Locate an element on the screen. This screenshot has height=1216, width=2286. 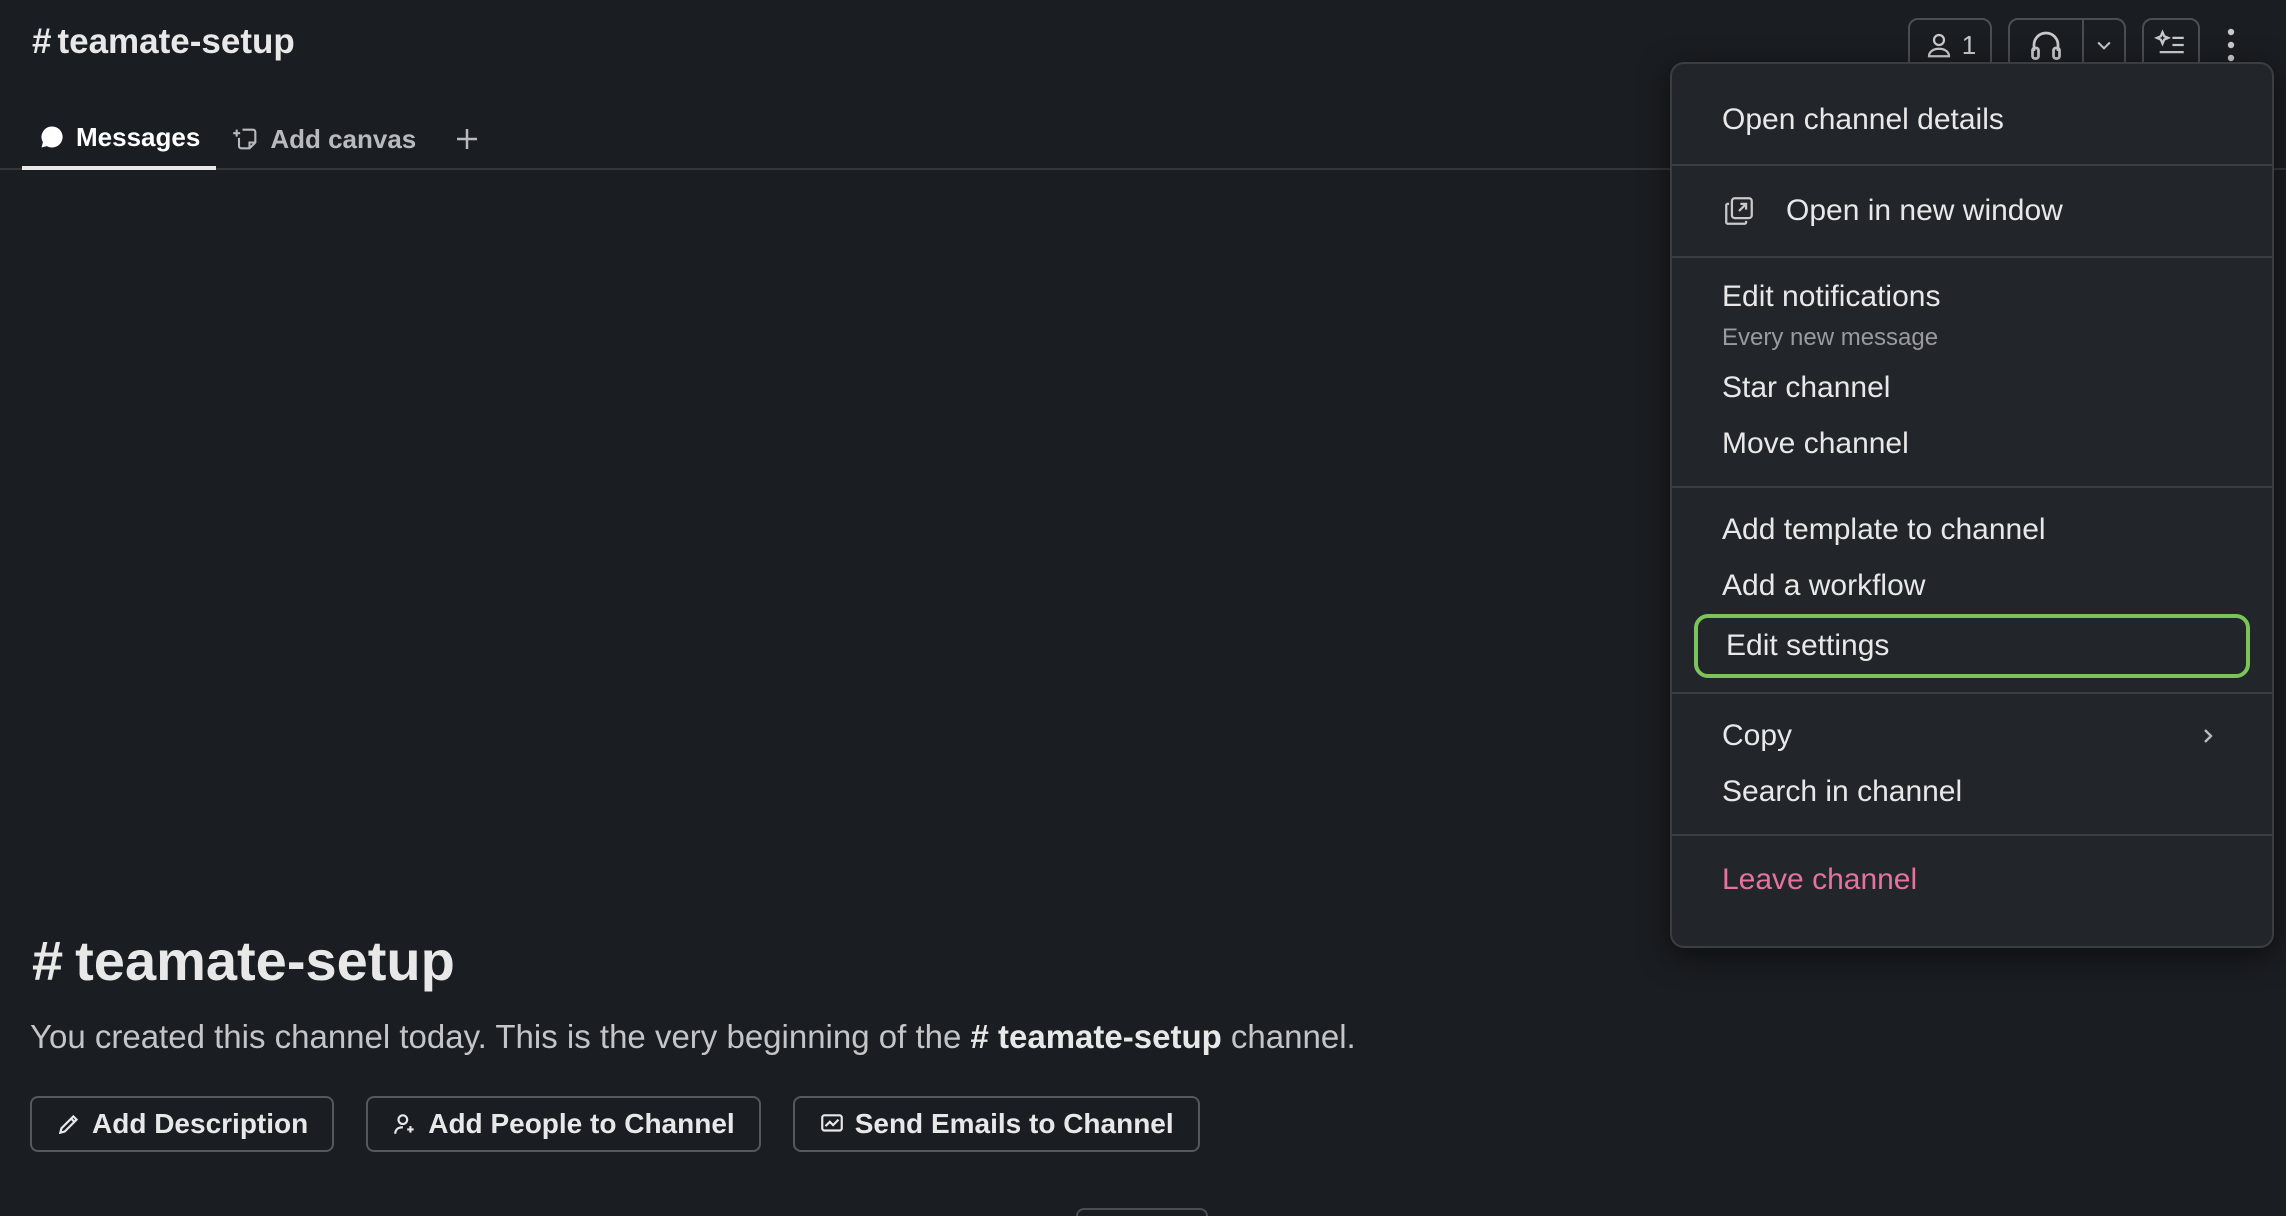
menu-group-details: Open channel details is located at coordinates (1972, 120).